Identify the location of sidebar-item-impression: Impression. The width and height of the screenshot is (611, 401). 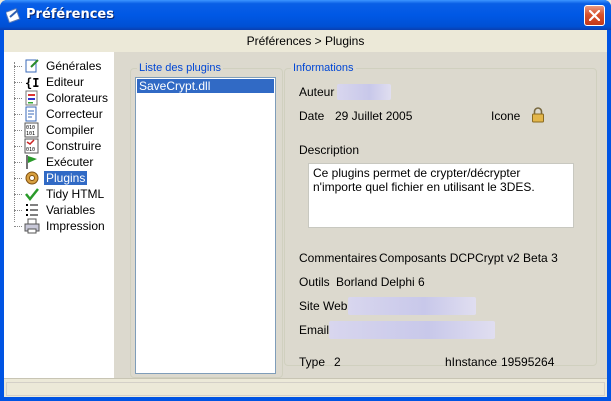
(62, 226).